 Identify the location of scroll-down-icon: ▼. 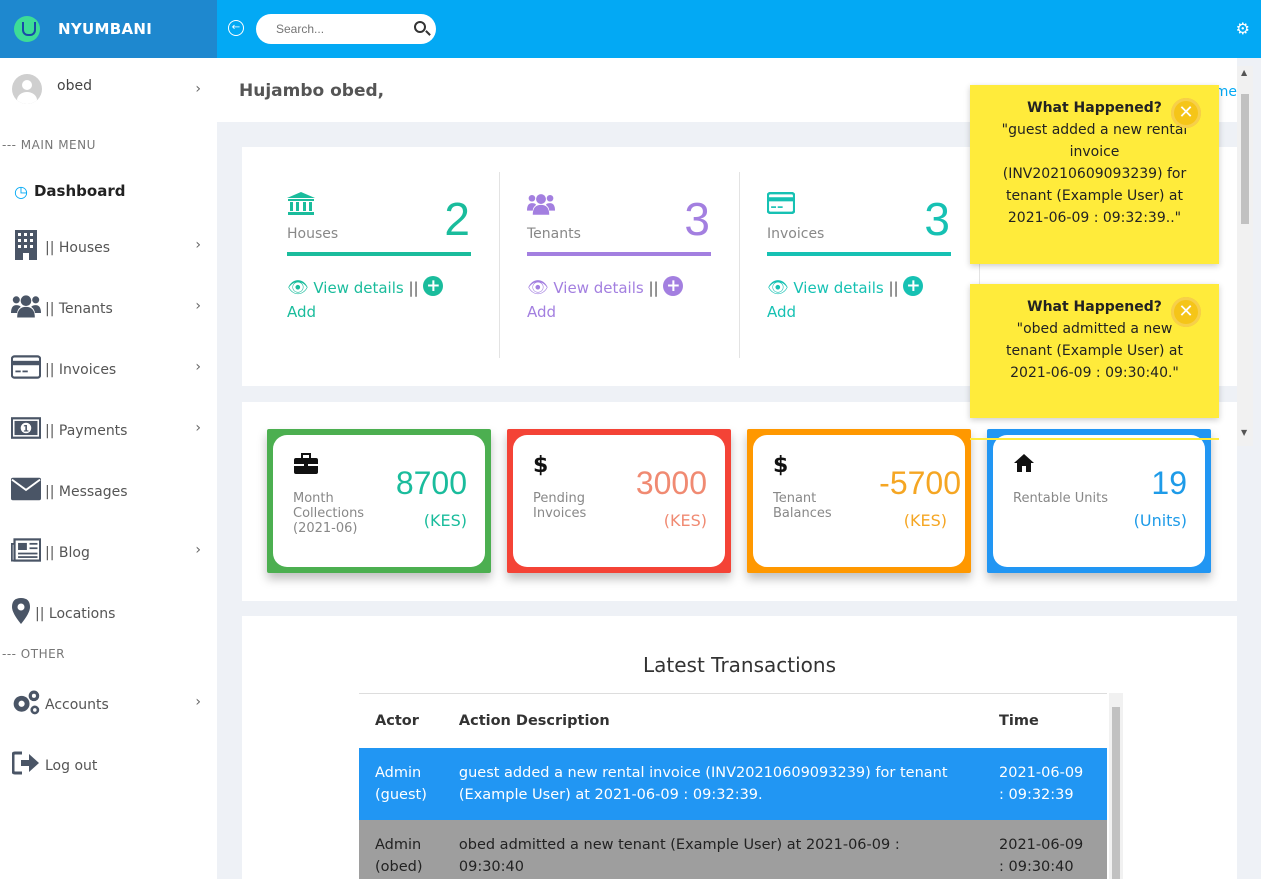
(1244, 432).